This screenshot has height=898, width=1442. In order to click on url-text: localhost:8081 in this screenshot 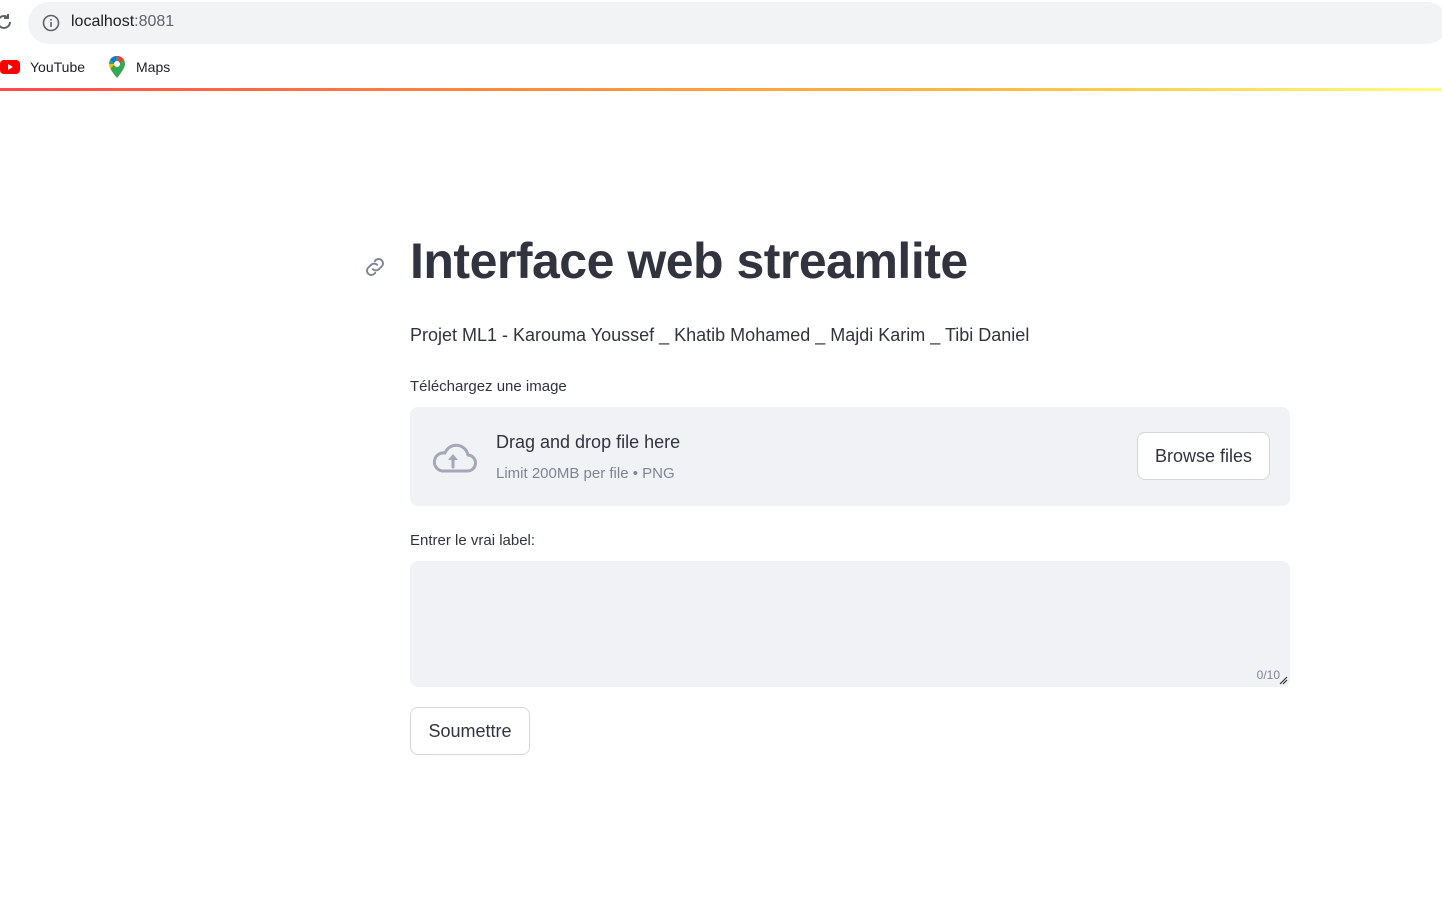, I will do `click(122, 22)`.